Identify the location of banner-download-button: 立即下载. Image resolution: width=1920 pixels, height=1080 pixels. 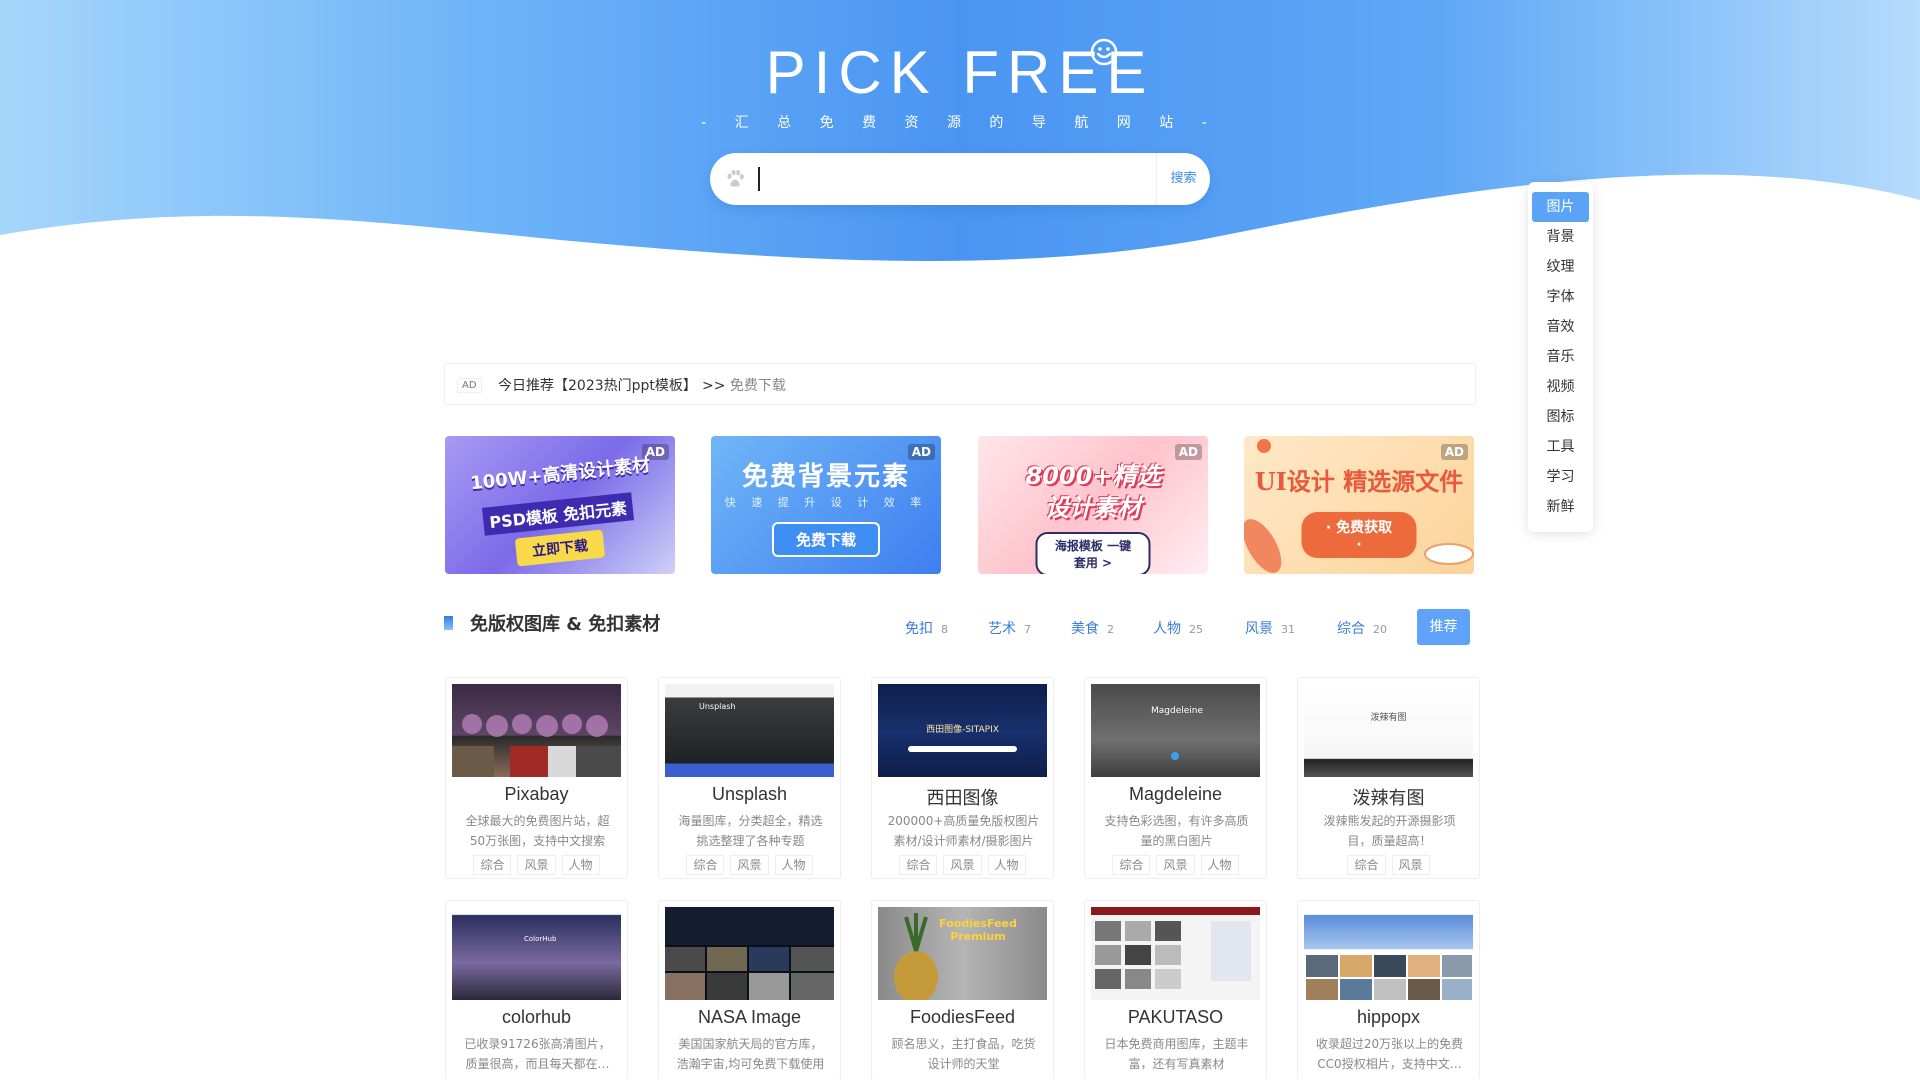
(560, 548).